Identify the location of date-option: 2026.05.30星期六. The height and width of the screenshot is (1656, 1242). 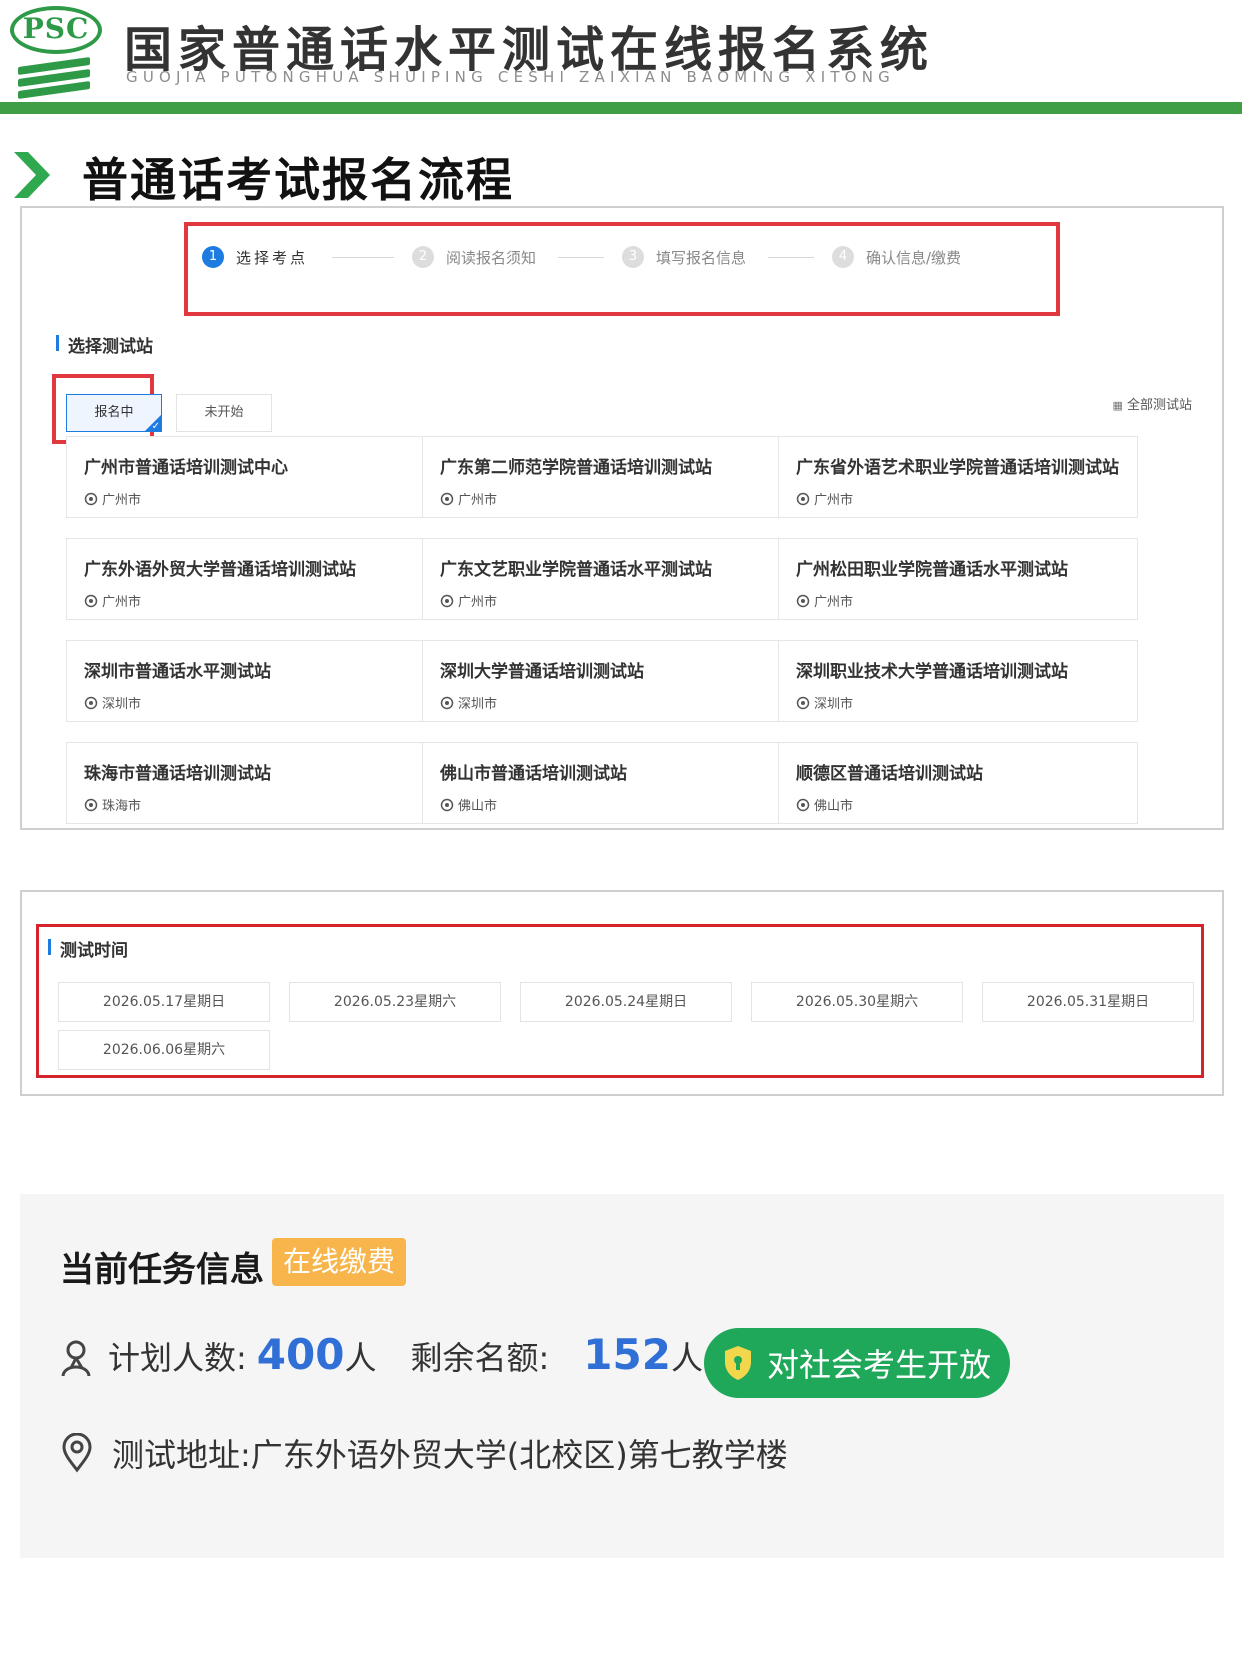
(857, 1002).